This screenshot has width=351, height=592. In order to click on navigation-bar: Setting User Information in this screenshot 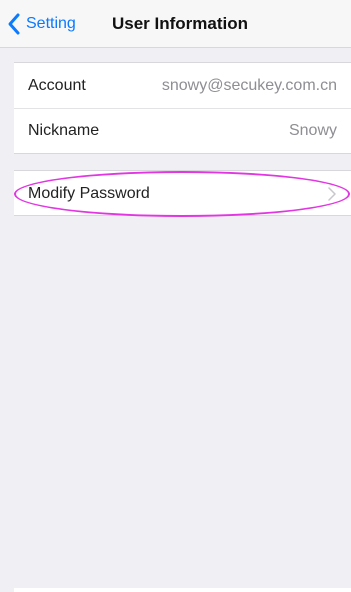, I will do `click(175, 24)`.